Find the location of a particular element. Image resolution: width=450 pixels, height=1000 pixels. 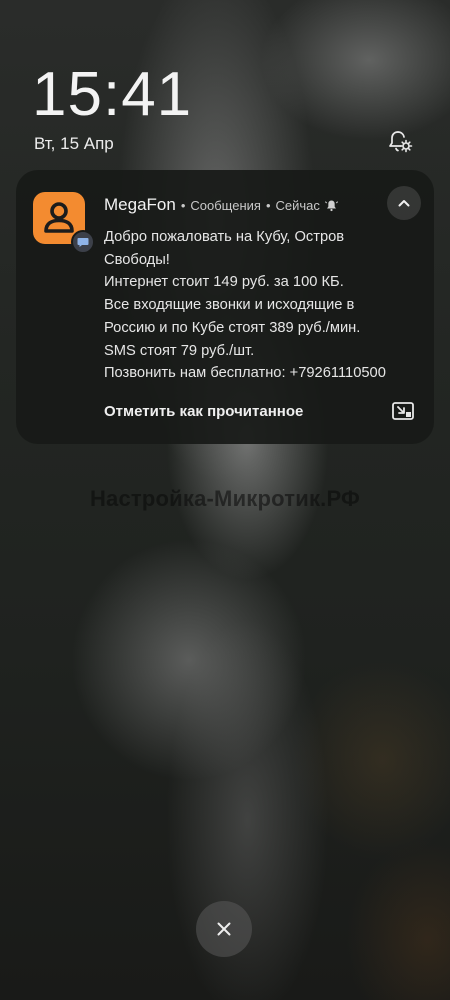

close-icon is located at coordinates (224, 929).